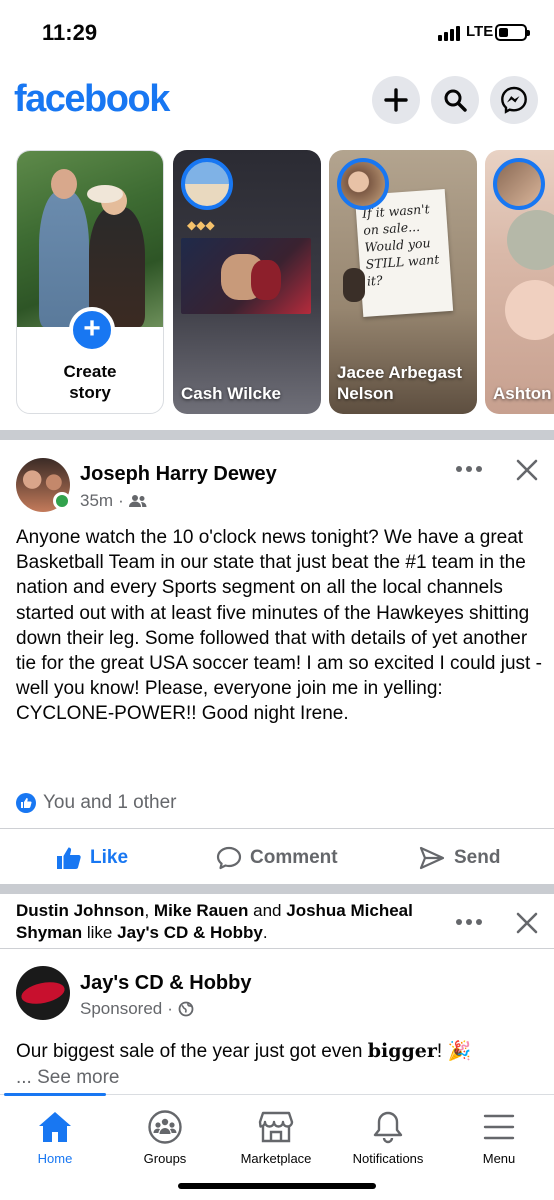 The height and width of the screenshot is (1200, 554). What do you see at coordinates (113, 501) in the screenshot?
I see `post-meta: 35m ·` at bounding box center [113, 501].